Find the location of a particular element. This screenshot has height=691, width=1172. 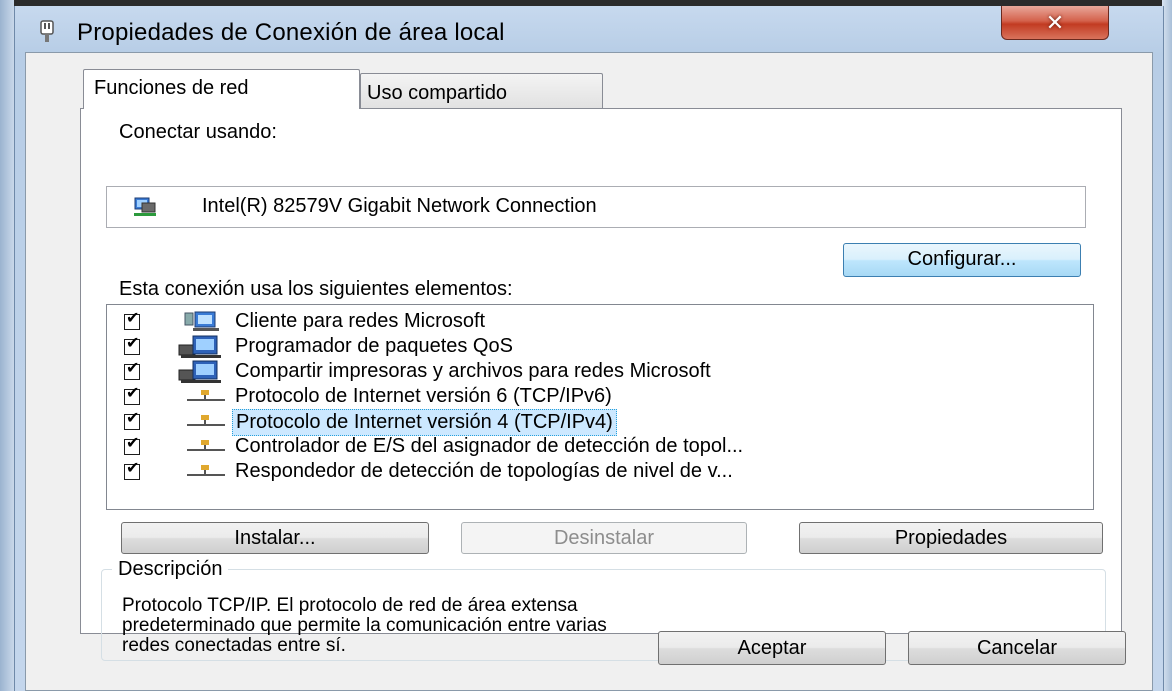

list-item: ✔ Cliente para redes Microsoft is located at coordinates (600, 321).